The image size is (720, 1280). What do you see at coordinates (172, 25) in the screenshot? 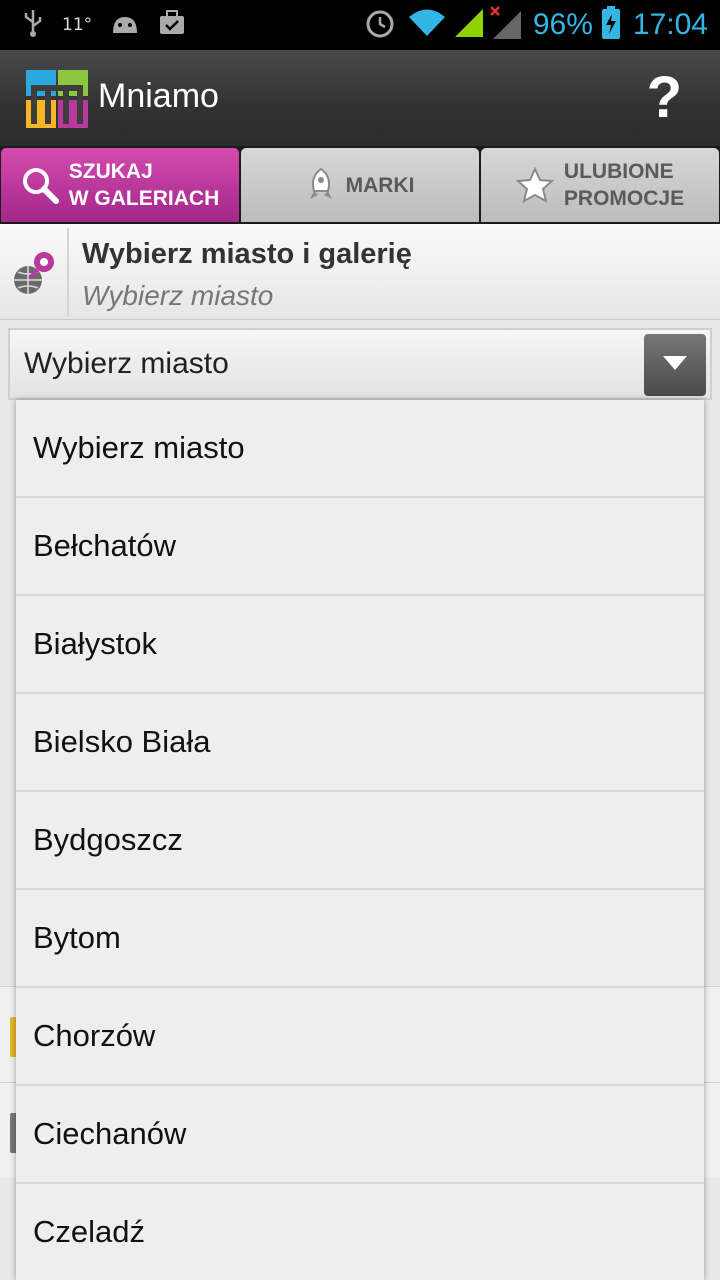
I see `briefcase-icon` at bounding box center [172, 25].